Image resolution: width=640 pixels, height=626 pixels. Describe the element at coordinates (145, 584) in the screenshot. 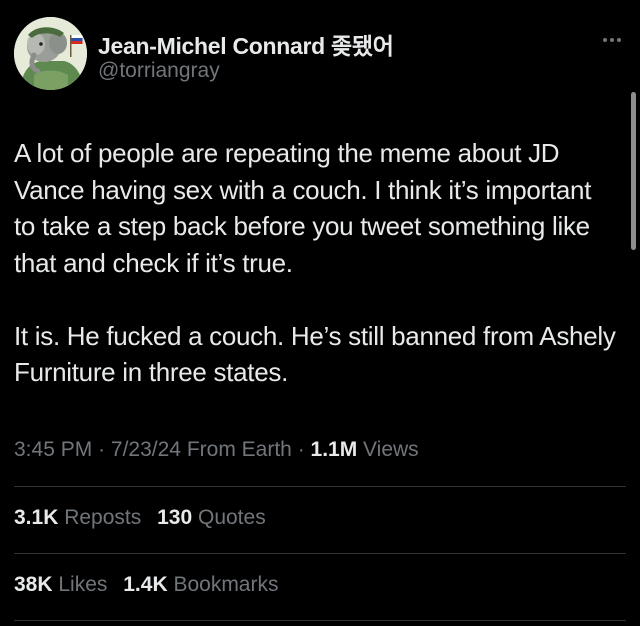

I see `bookmarks-count: 1.4K` at that location.